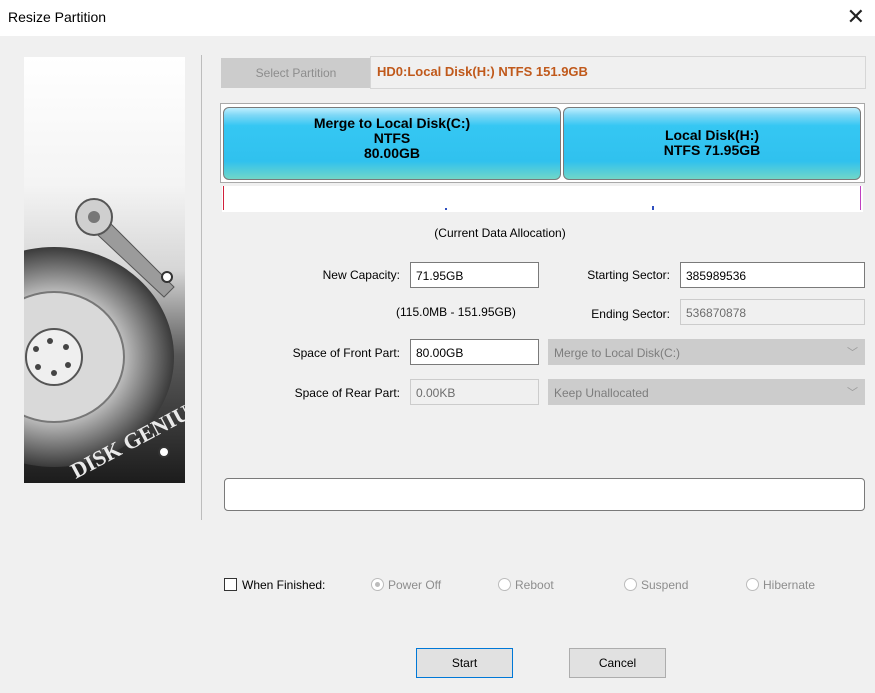 The width and height of the screenshot is (875, 693). I want to click on ending-sector-label: Ending Sector:, so click(630, 314).